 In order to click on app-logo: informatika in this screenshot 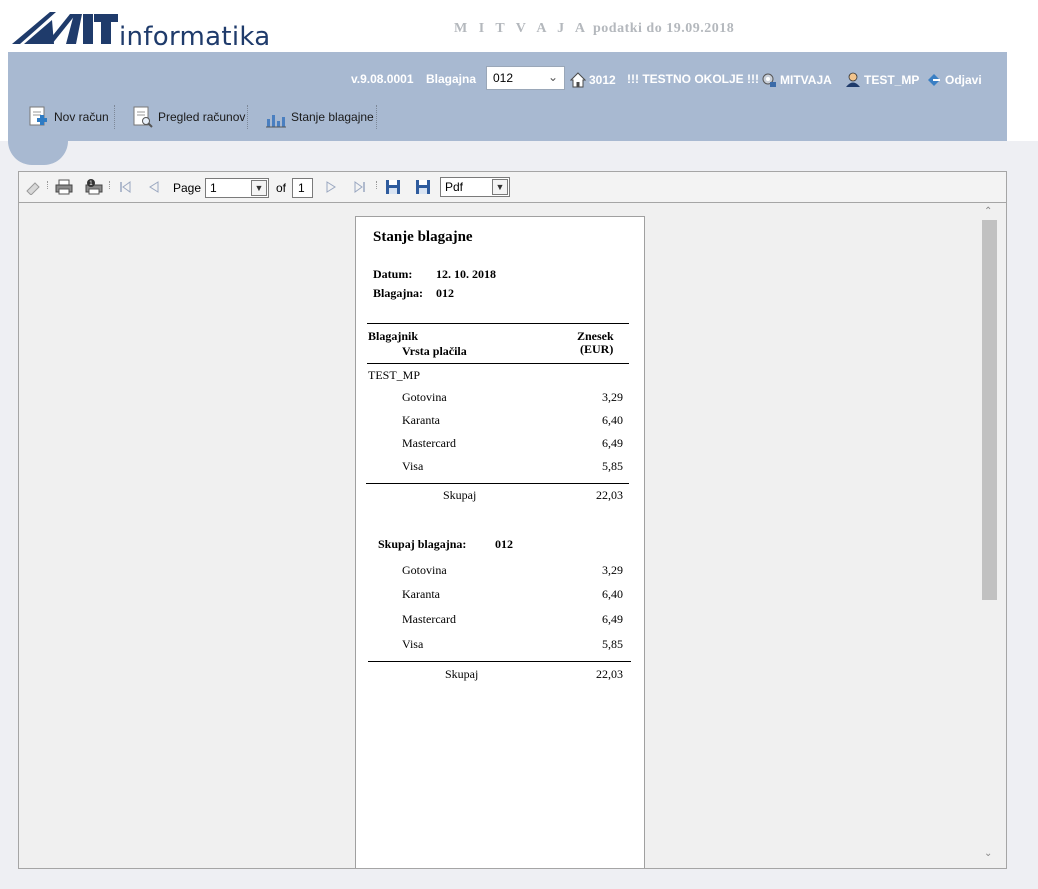, I will do `click(140, 30)`.